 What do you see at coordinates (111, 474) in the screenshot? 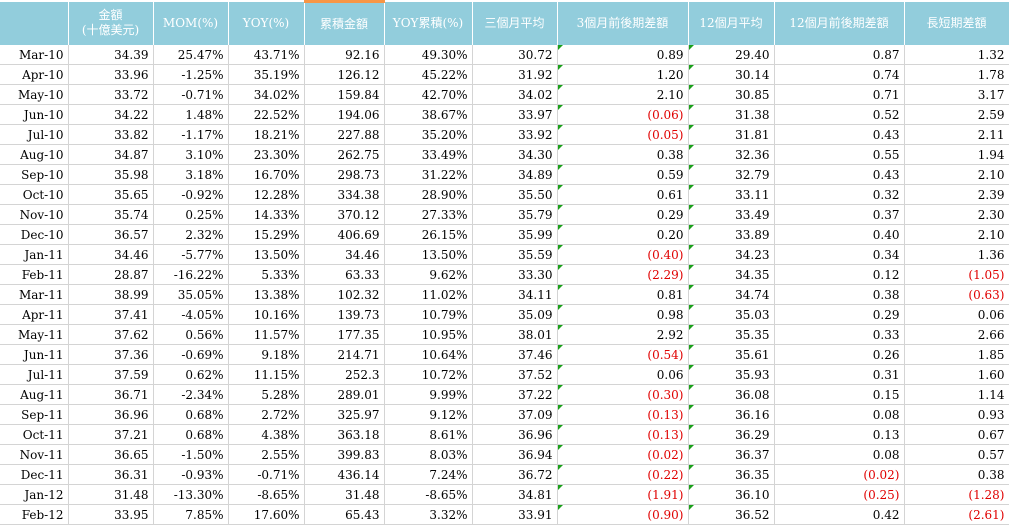
I see `table-cell: 36.31` at bounding box center [111, 474].